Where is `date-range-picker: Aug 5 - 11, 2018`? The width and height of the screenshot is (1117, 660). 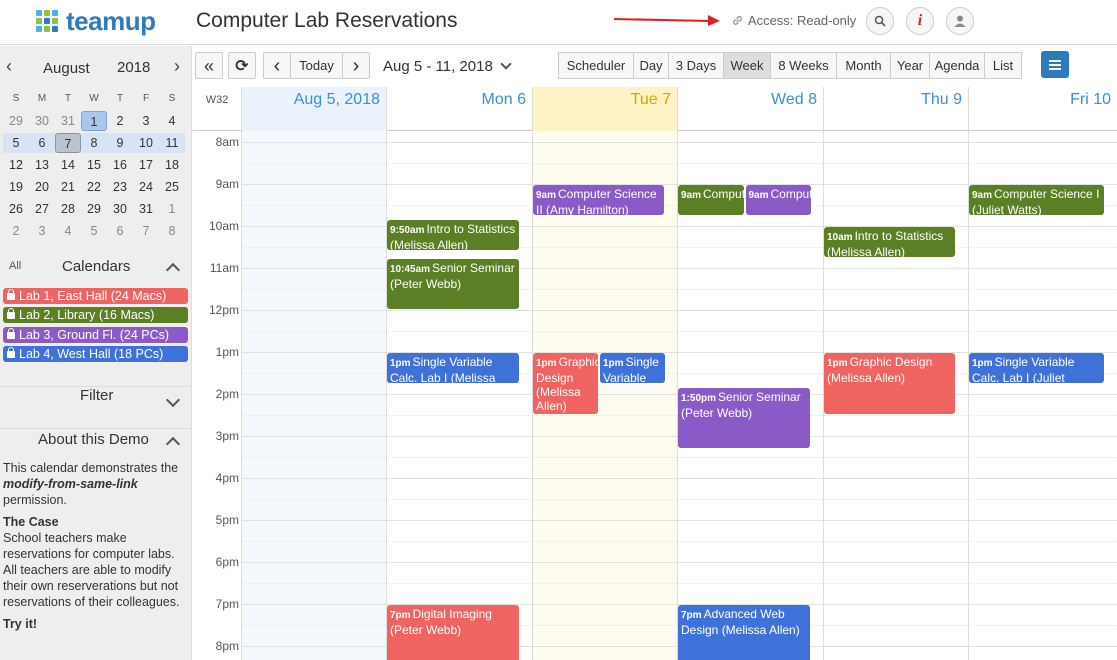 date-range-picker: Aug 5 - 11, 2018 is located at coordinates (447, 66).